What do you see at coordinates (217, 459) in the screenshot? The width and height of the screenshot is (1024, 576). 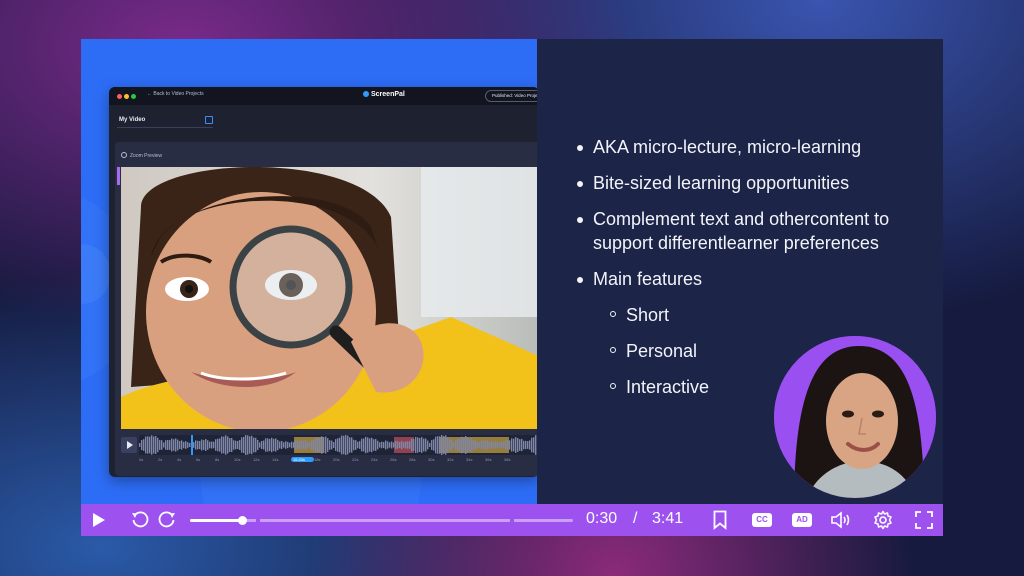 I see `timeline-tick: 8s` at bounding box center [217, 459].